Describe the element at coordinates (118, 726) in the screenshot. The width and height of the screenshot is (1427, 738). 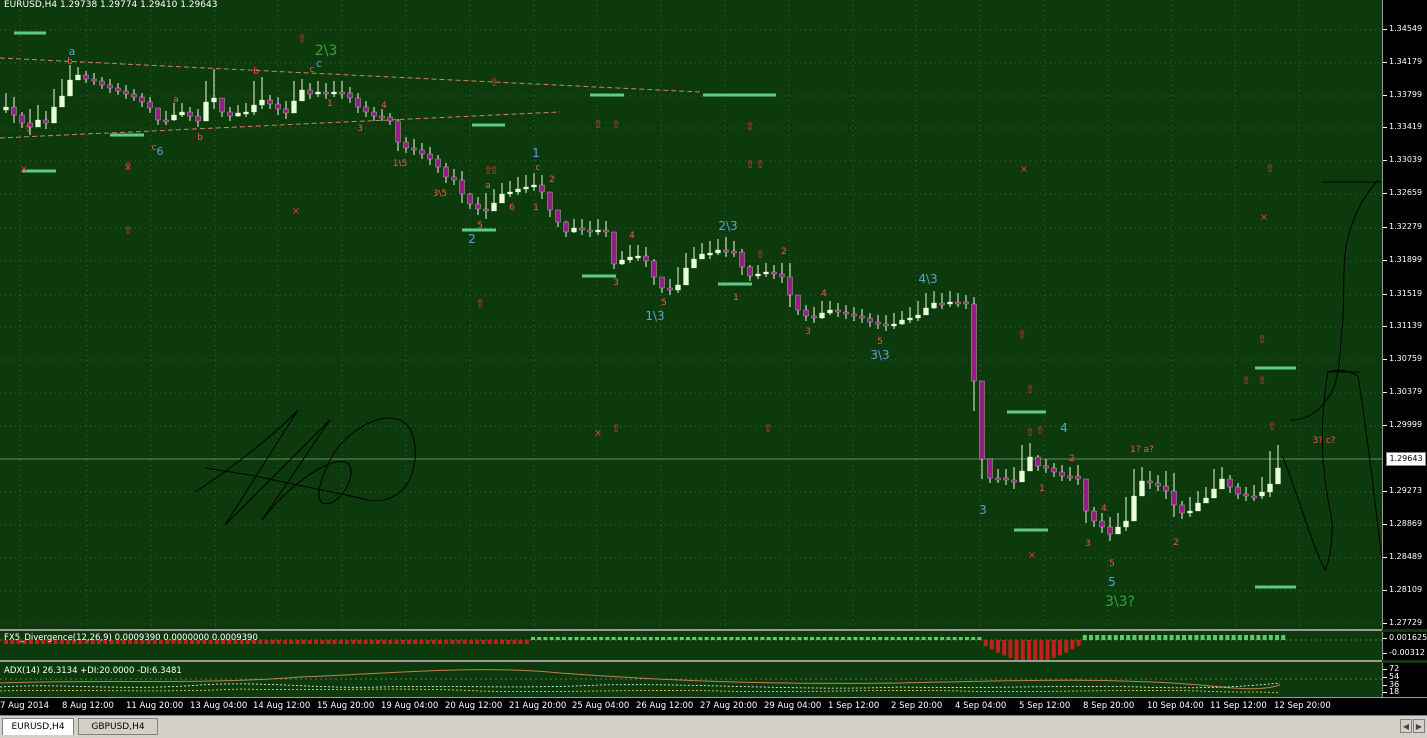
I see `tab-gbpusd-h4: GBPUSD,H4` at that location.